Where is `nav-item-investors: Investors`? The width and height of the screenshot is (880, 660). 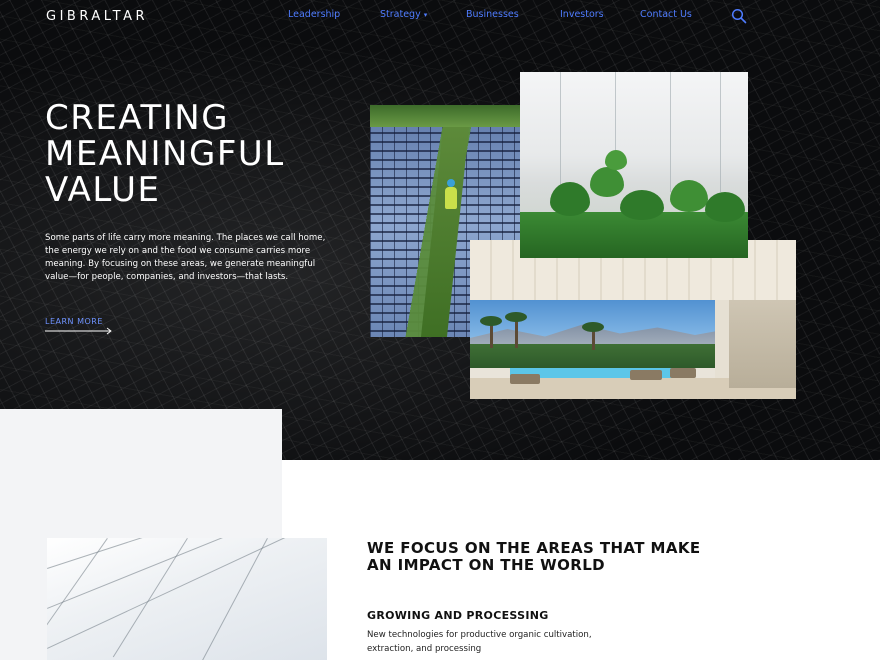
nav-item-investors: Investors is located at coordinates (582, 14).